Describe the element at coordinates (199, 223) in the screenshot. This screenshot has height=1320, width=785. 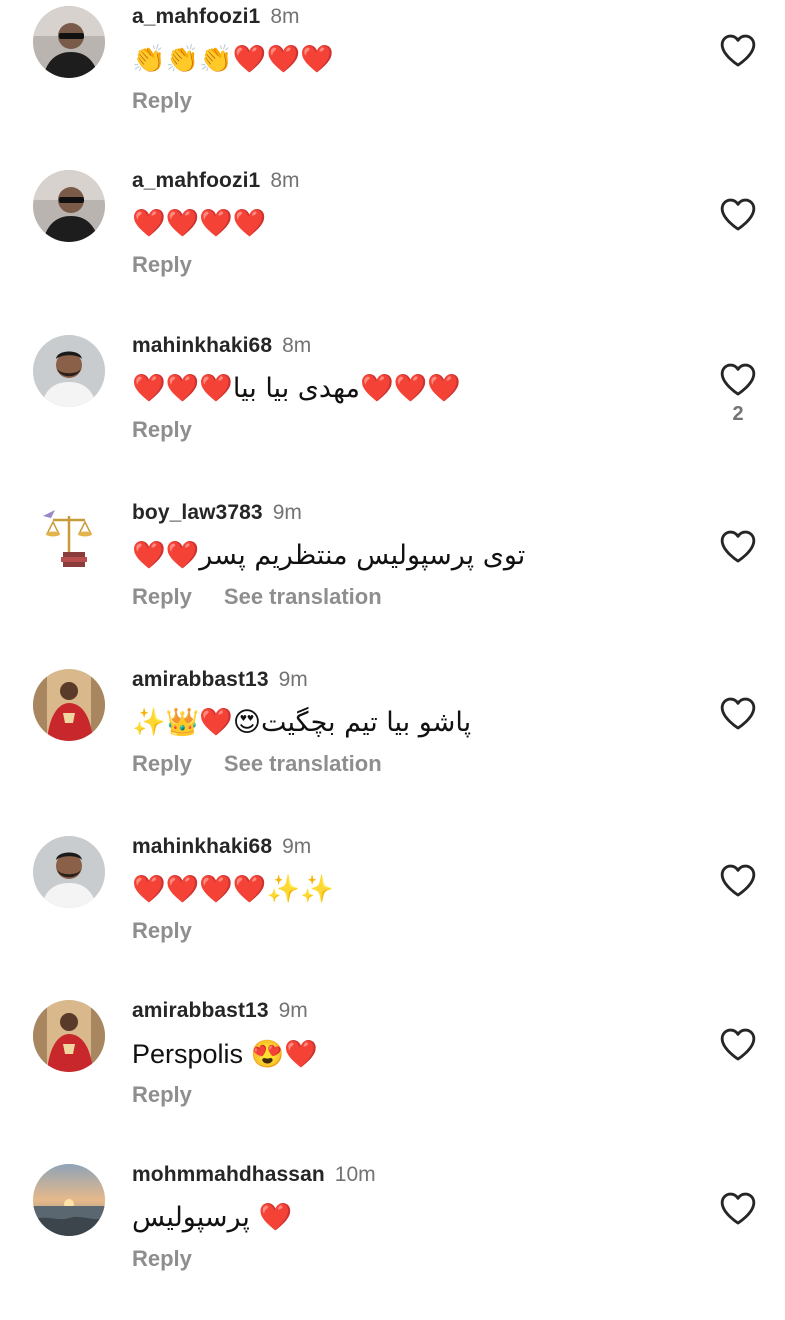
I see `comment-text: ❤️❤️❤️❤️` at that location.